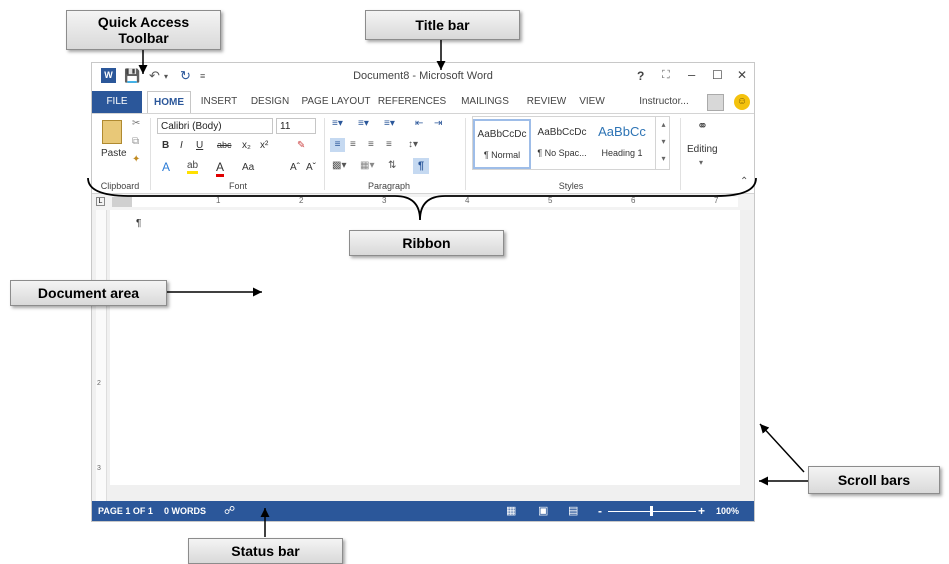 The height and width of the screenshot is (564, 949). What do you see at coordinates (442, 25) in the screenshot?
I see `callout-title-bar: Title bar` at bounding box center [442, 25].